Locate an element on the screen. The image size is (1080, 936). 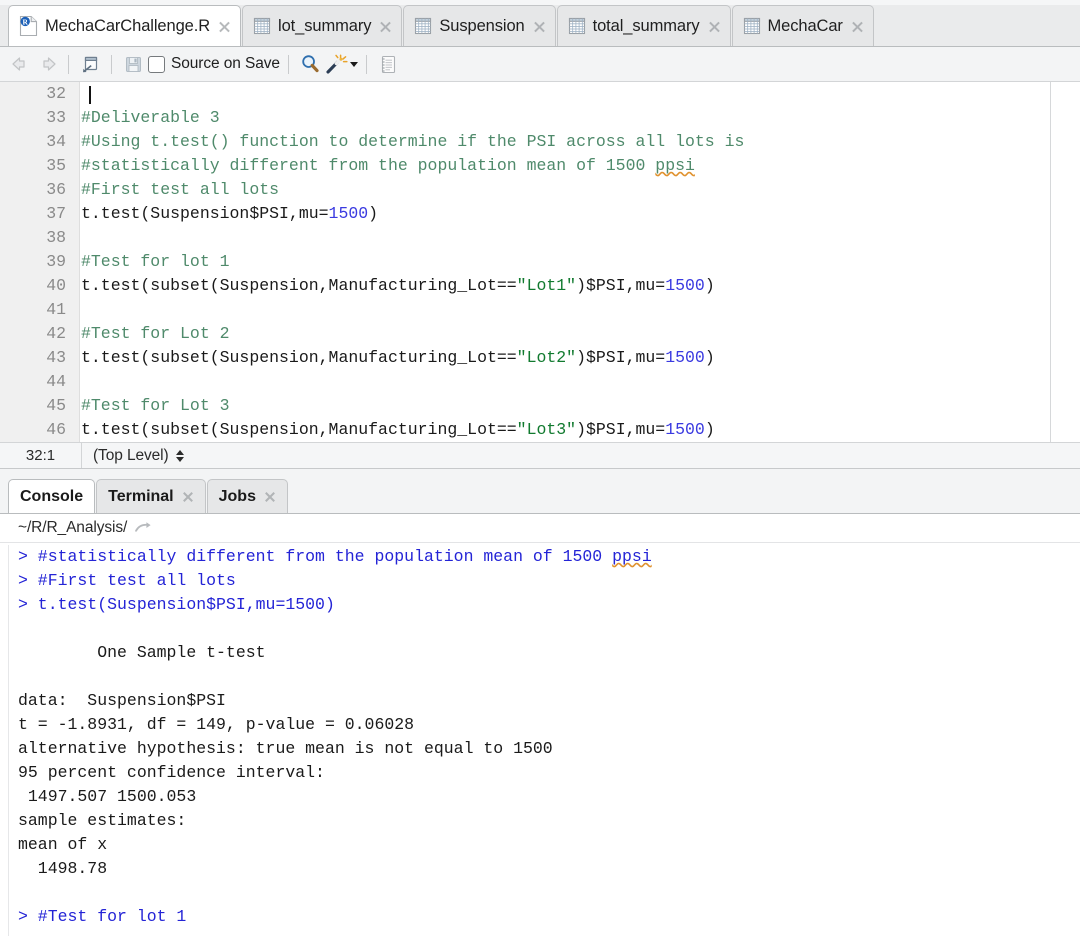
checkbox-box is located at coordinates (156, 64).